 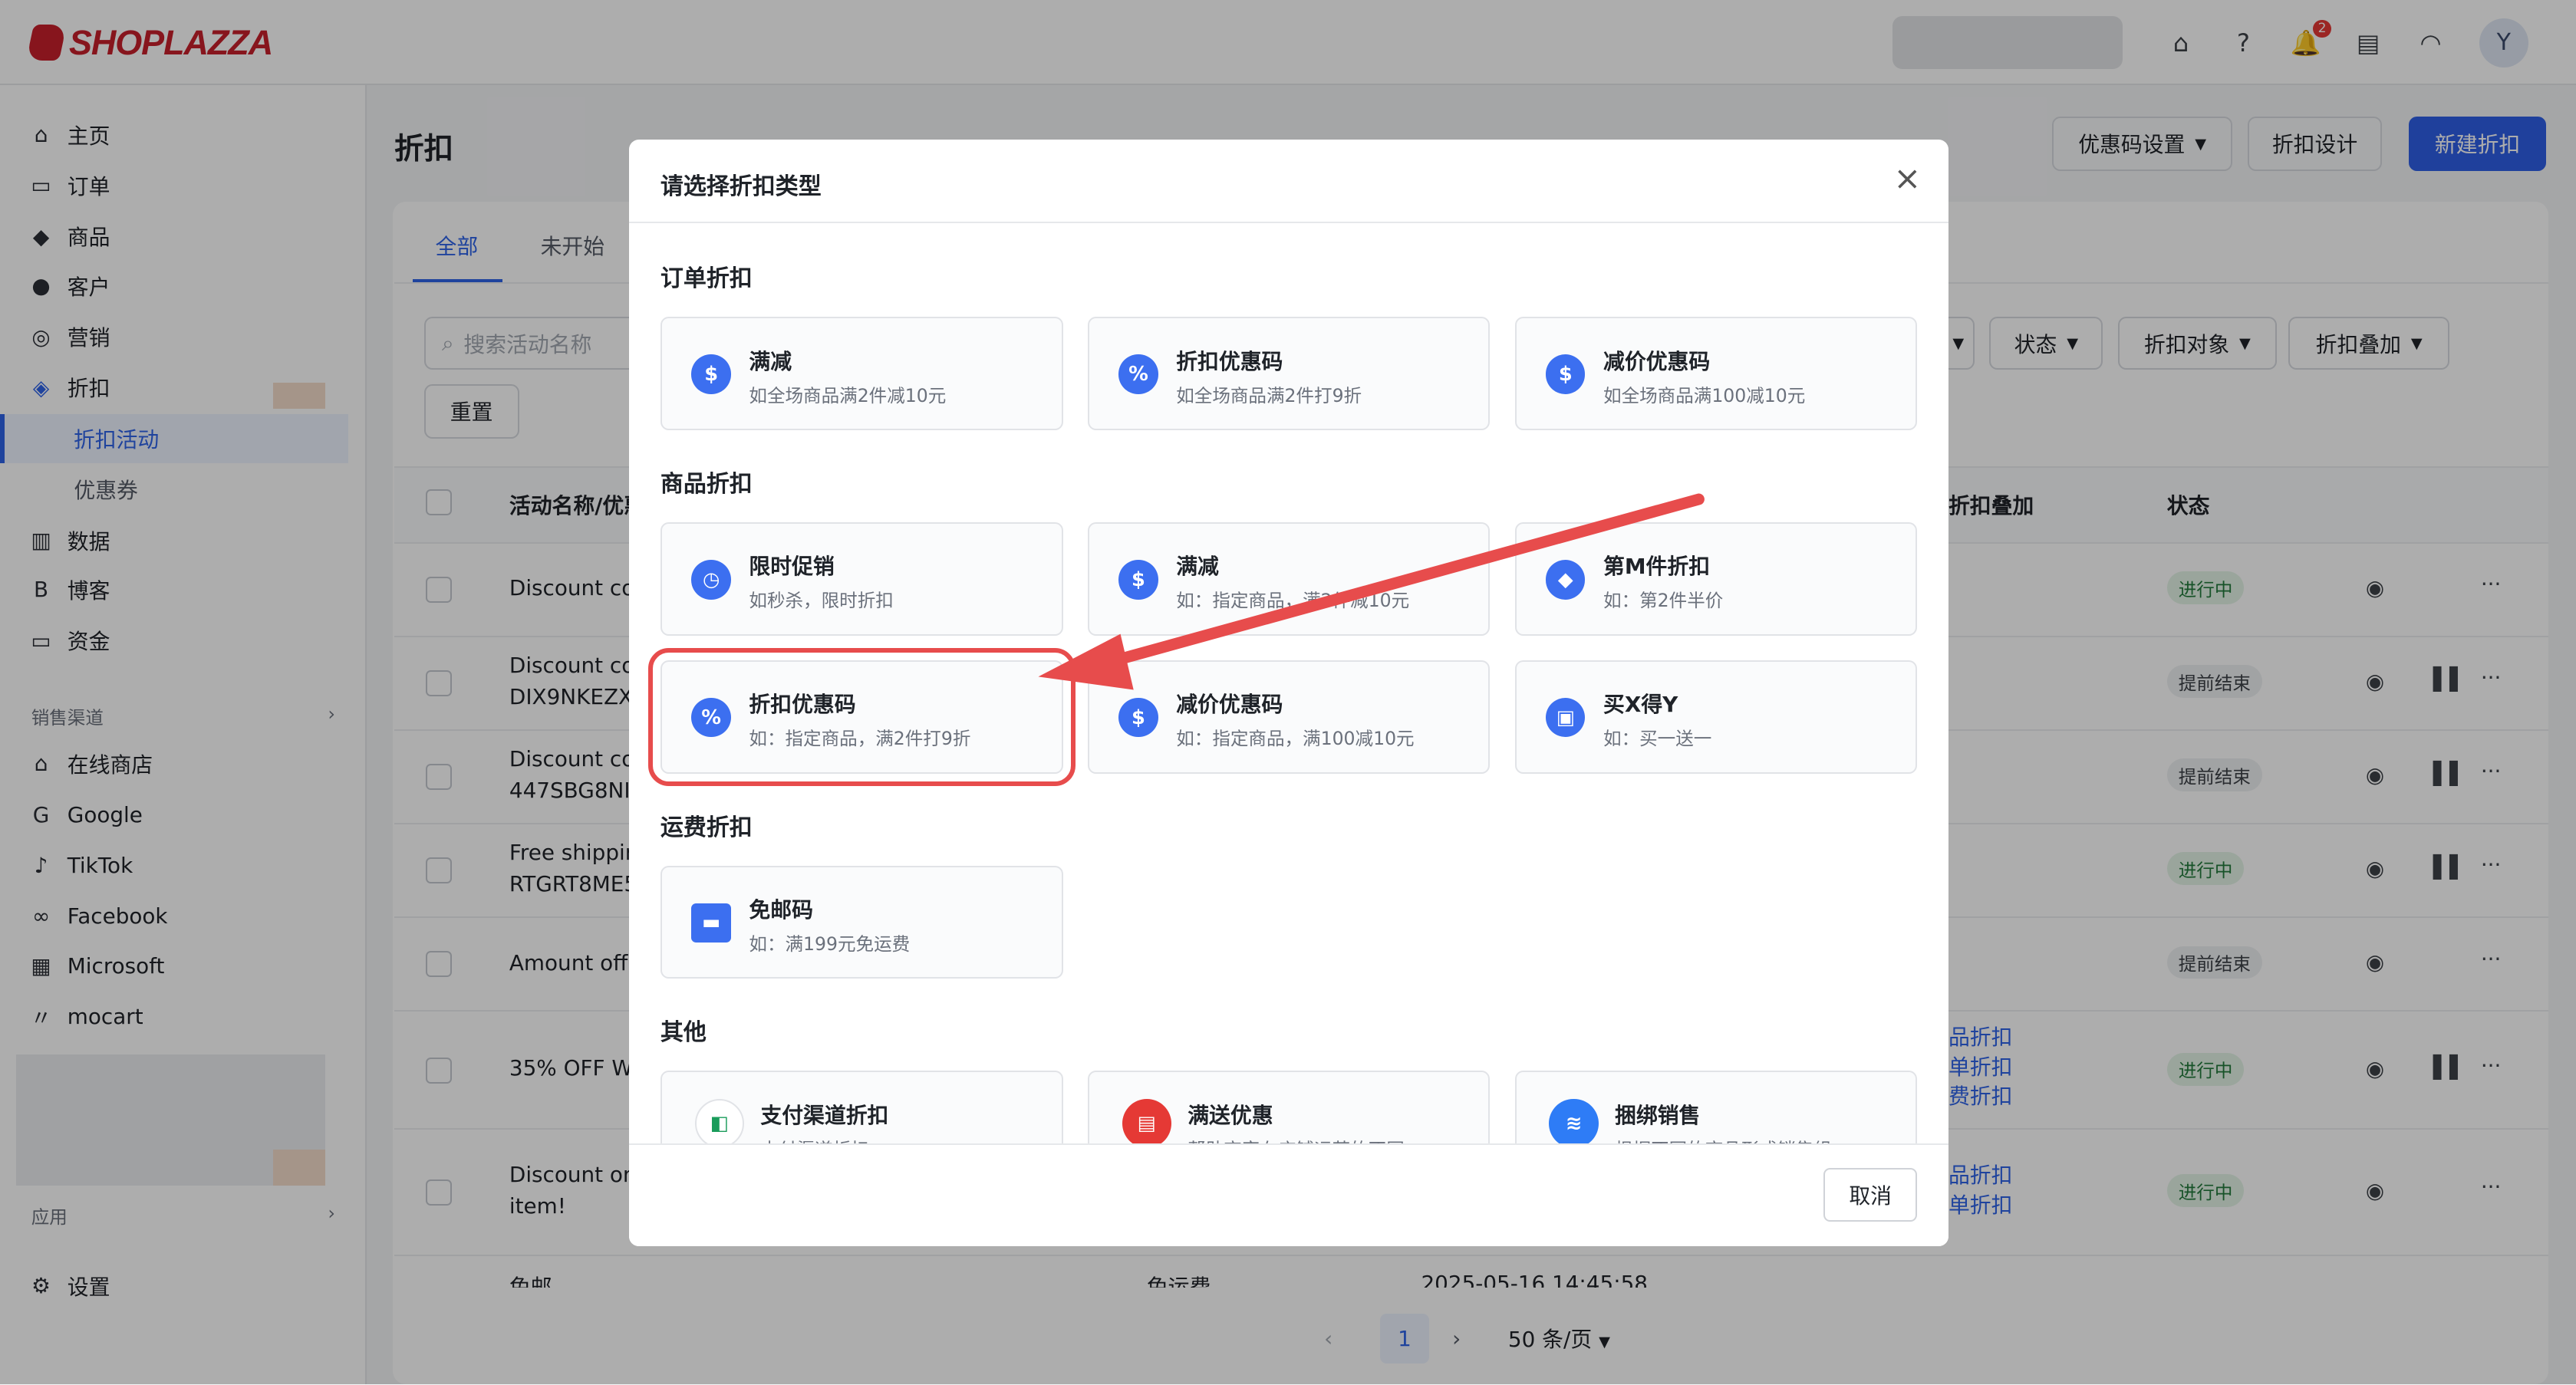 What do you see at coordinates (792, 567) in the screenshot?
I see `option-title: 限时促销` at bounding box center [792, 567].